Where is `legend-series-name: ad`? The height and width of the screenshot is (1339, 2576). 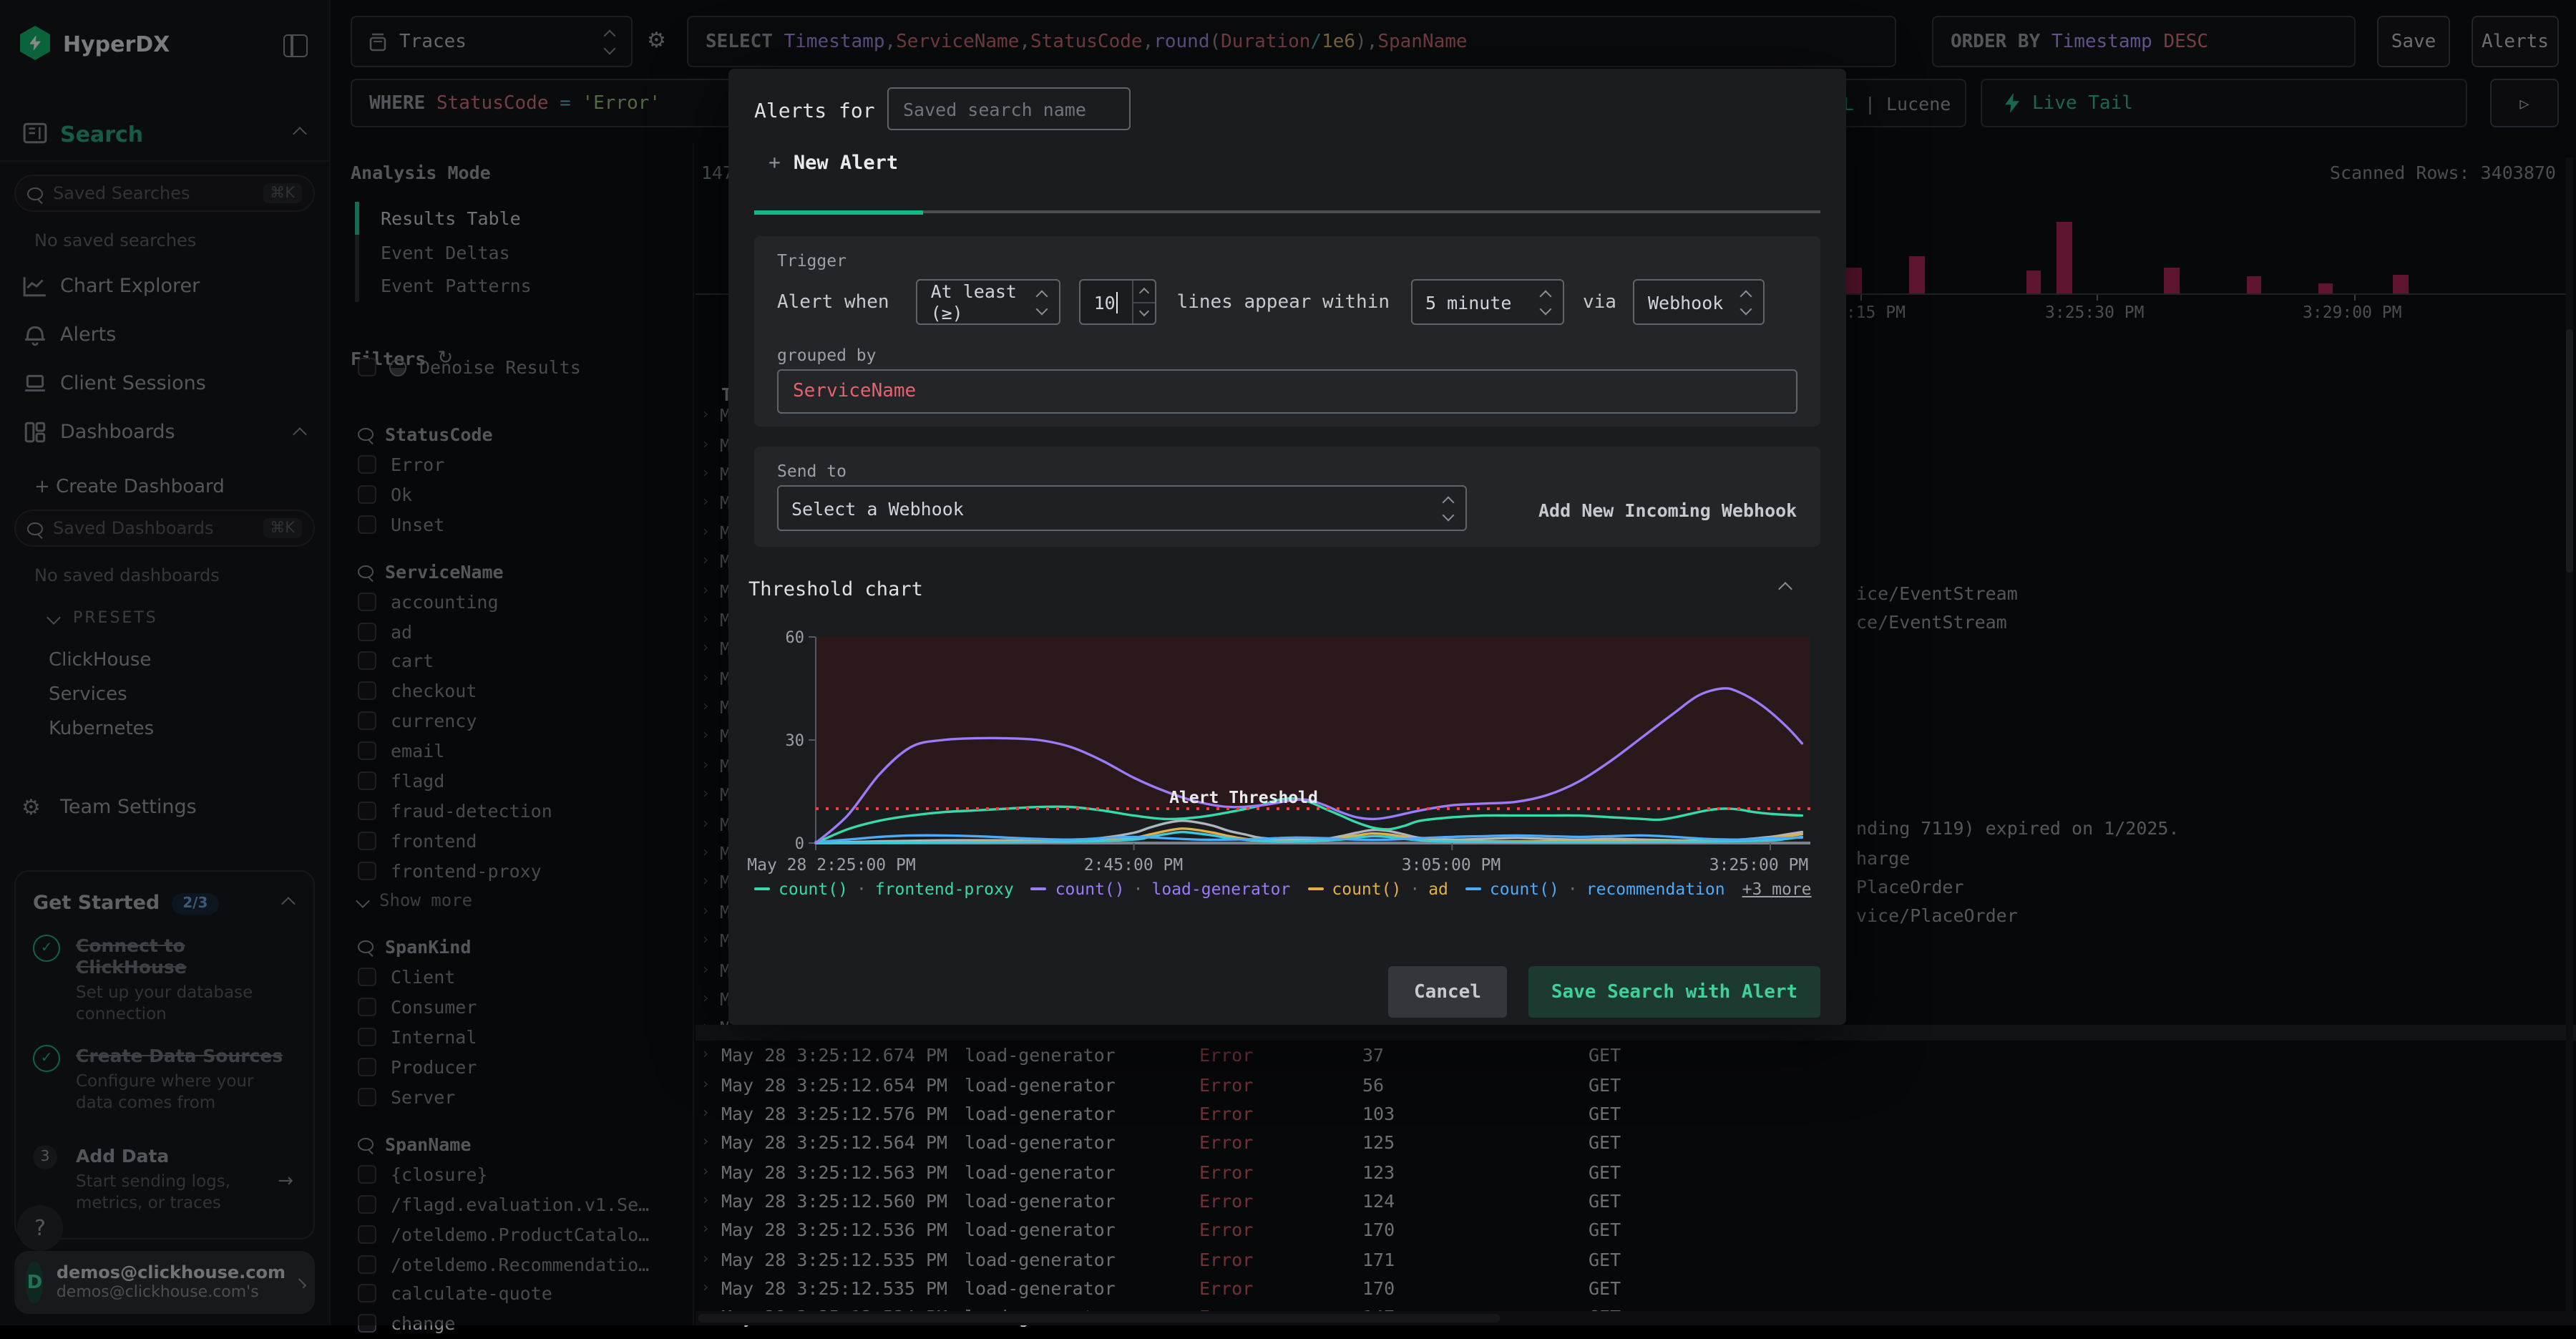 legend-series-name: ad is located at coordinates (1438, 889).